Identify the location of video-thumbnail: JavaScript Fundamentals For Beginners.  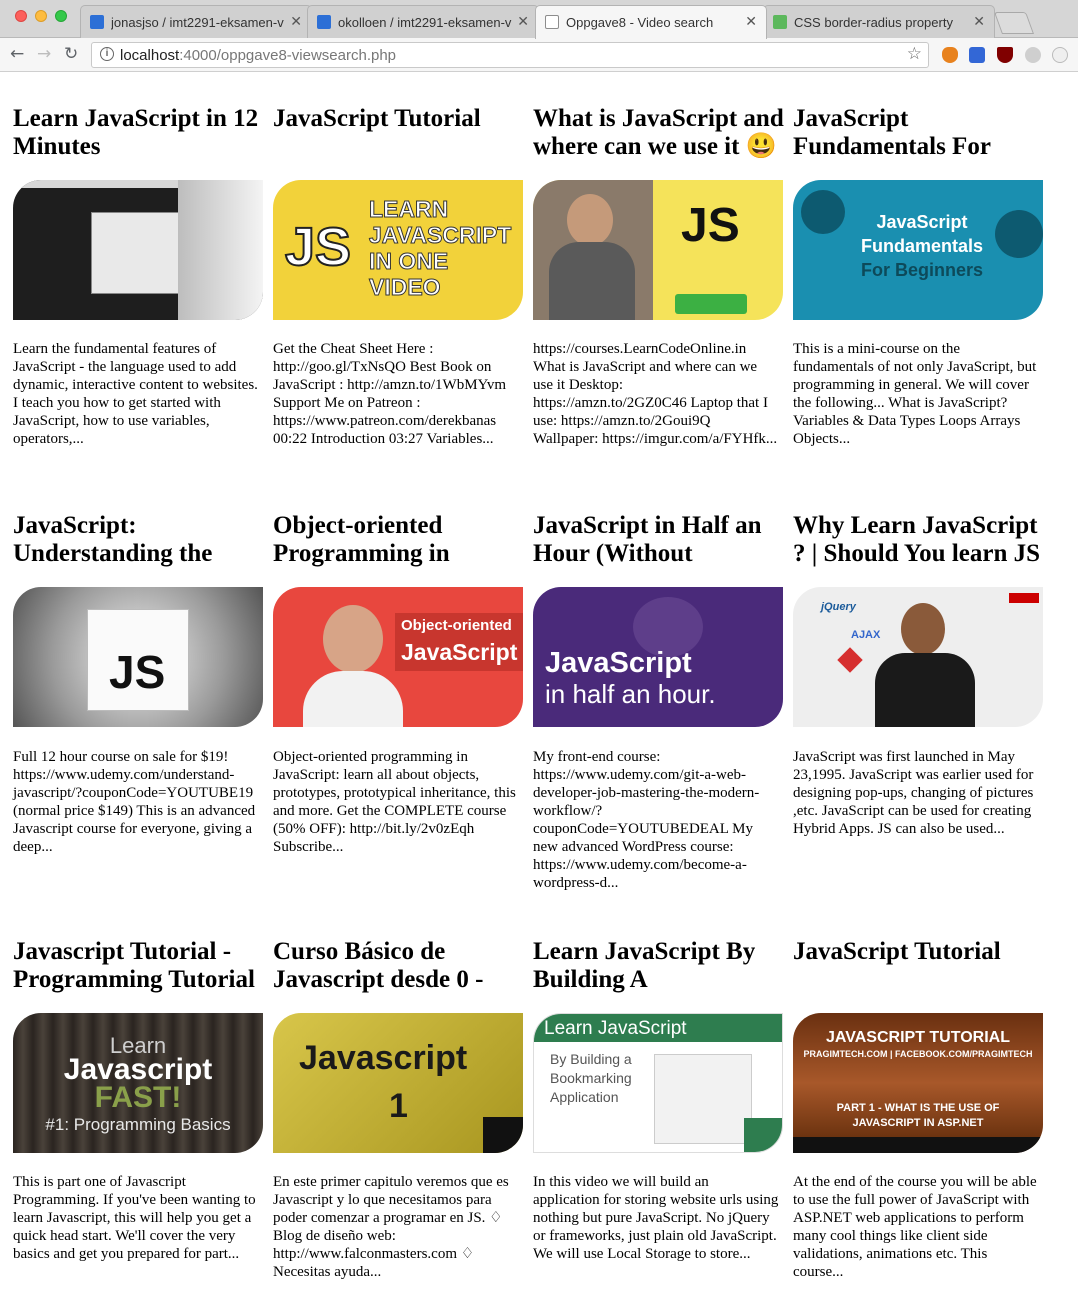
(918, 250).